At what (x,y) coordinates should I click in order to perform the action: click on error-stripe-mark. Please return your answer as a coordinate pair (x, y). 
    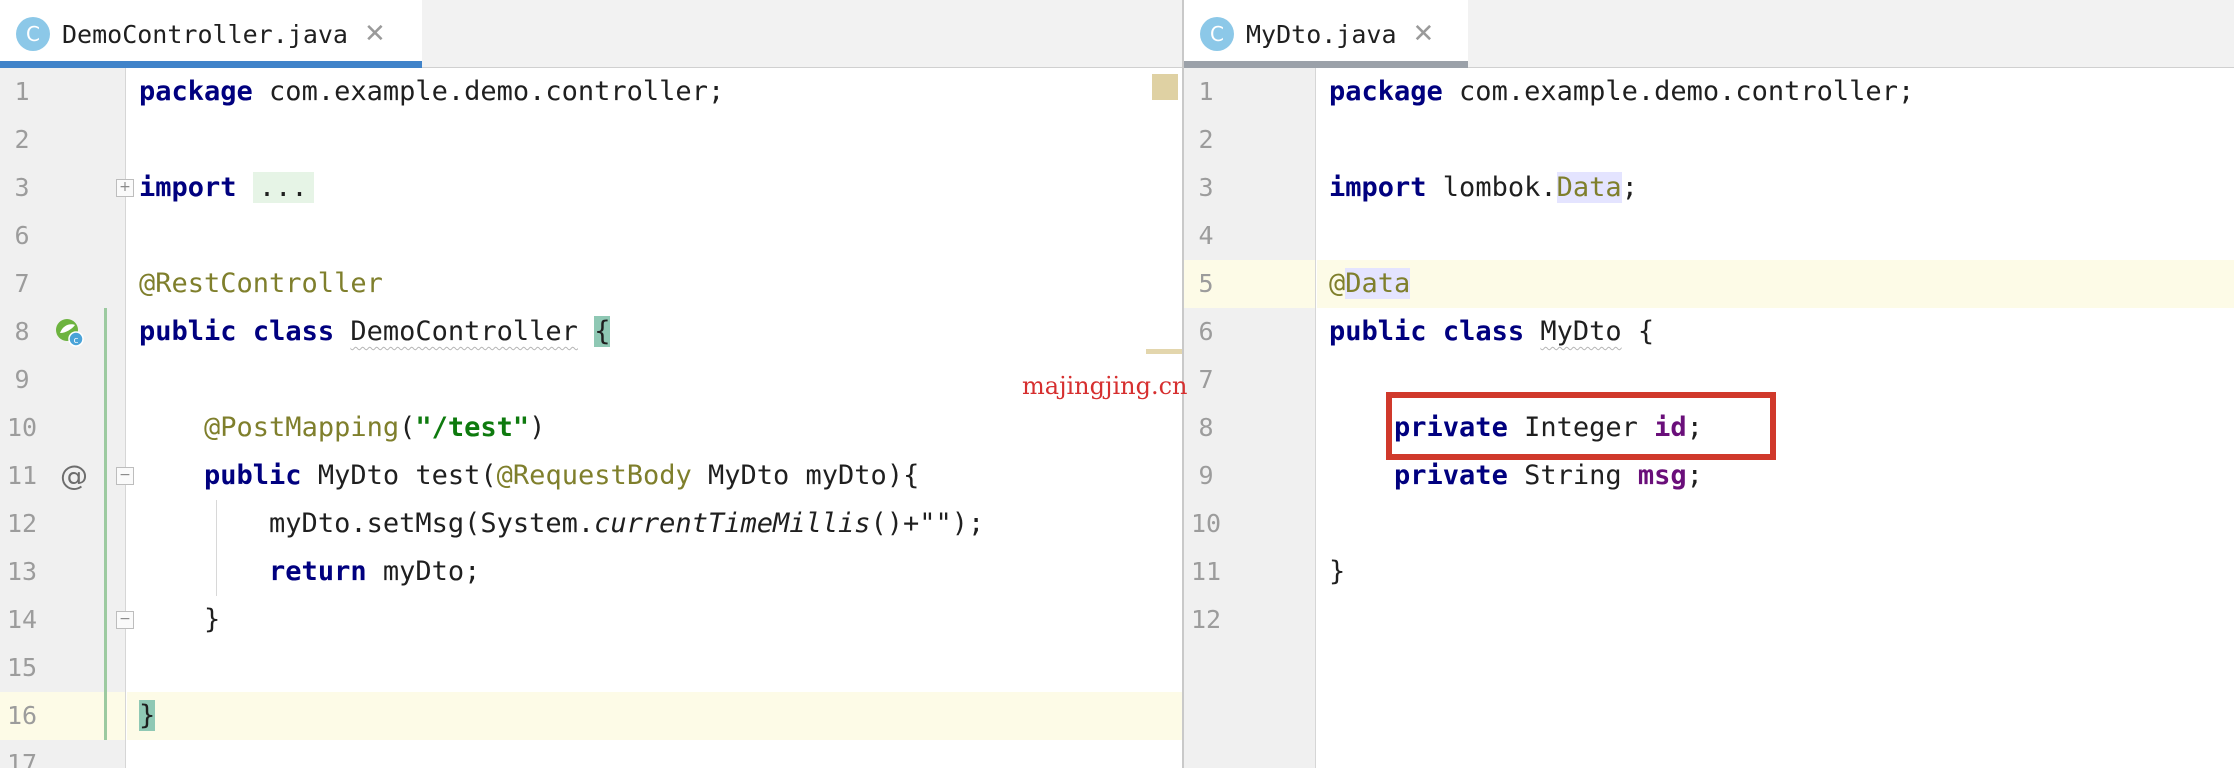
    Looking at the image, I should click on (1164, 351).